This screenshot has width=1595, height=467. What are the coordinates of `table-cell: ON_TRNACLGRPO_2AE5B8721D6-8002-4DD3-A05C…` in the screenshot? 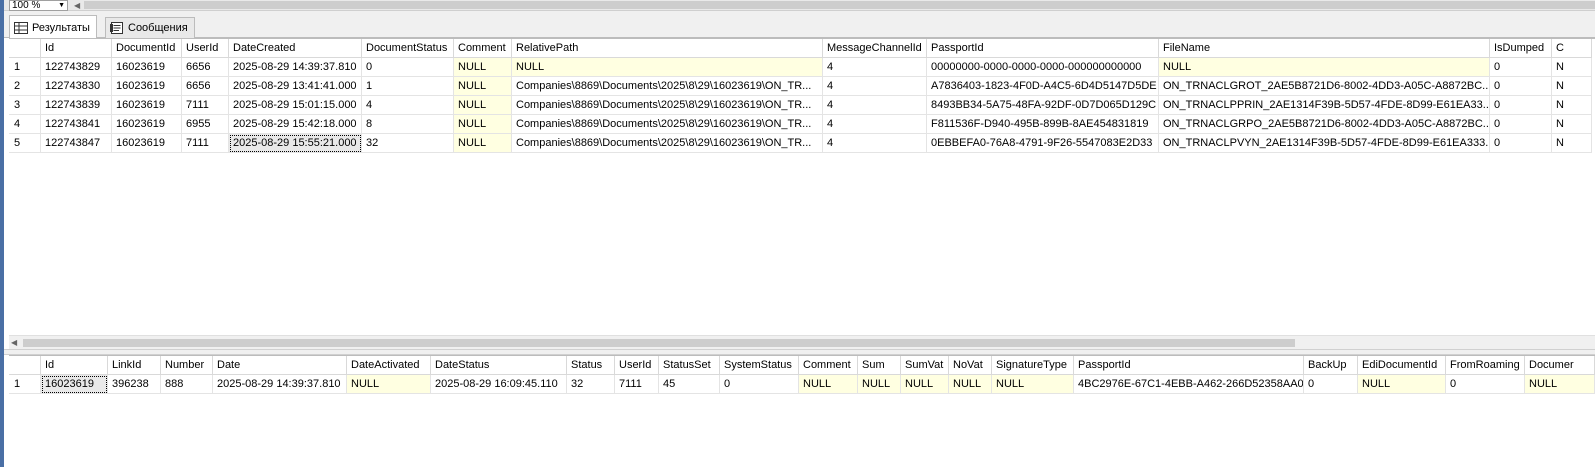 It's located at (1324, 124).